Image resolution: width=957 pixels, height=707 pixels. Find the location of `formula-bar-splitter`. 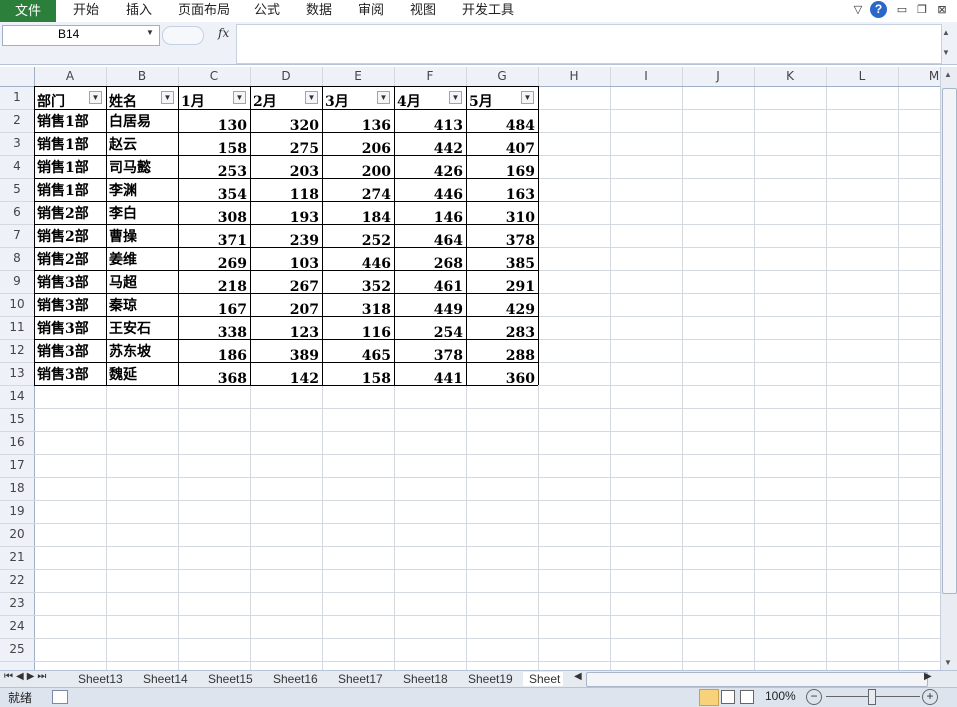

formula-bar-splitter is located at coordinates (183, 35).